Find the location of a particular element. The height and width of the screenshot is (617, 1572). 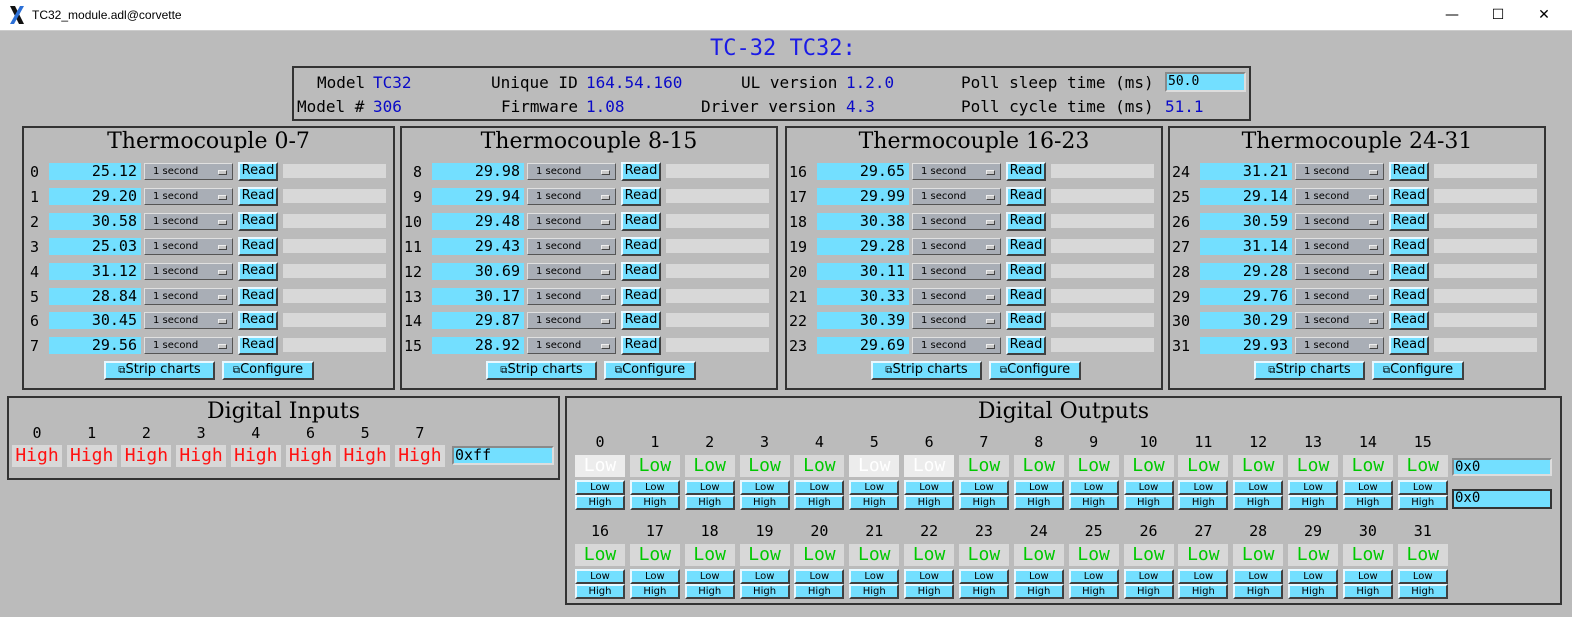

minimize-button: — is located at coordinates (1452, 15).